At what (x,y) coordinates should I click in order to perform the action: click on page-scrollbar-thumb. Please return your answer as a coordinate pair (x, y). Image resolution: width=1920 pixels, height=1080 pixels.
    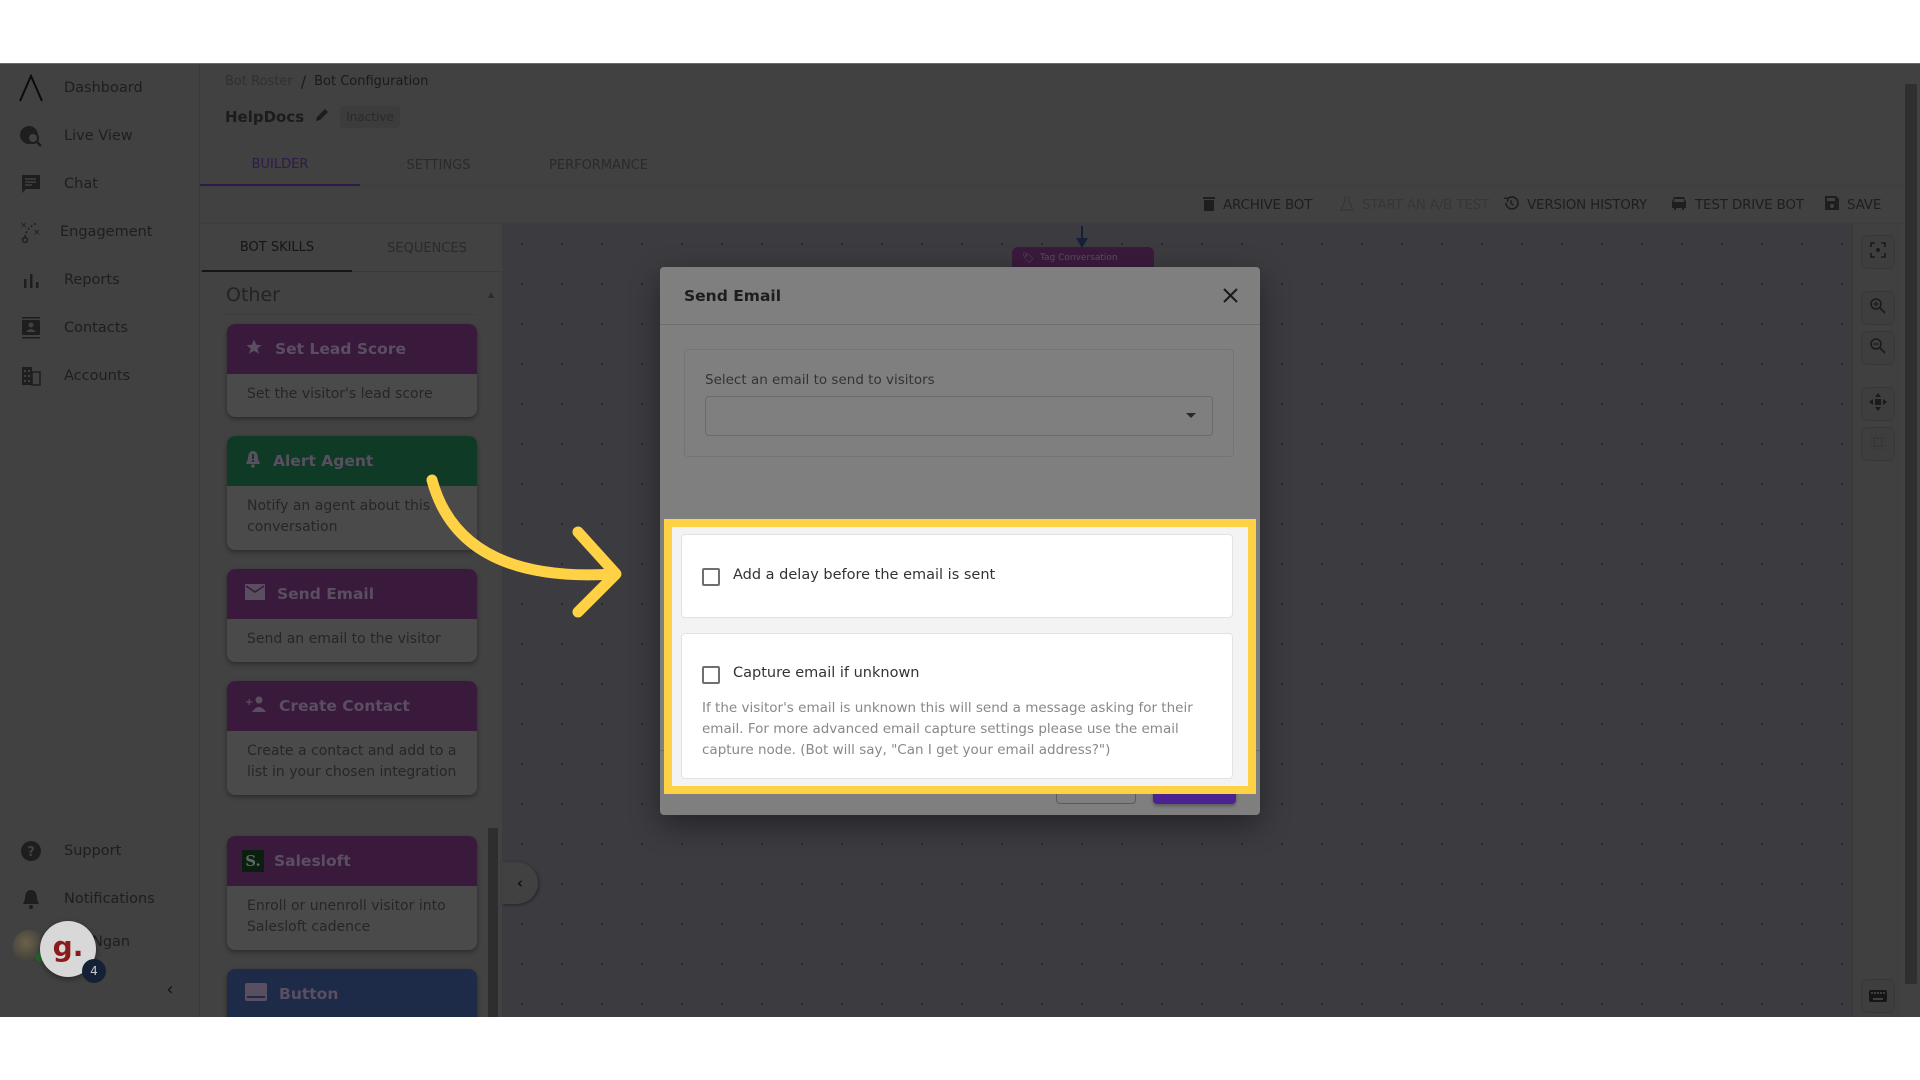
    Looking at the image, I should click on (1911, 534).